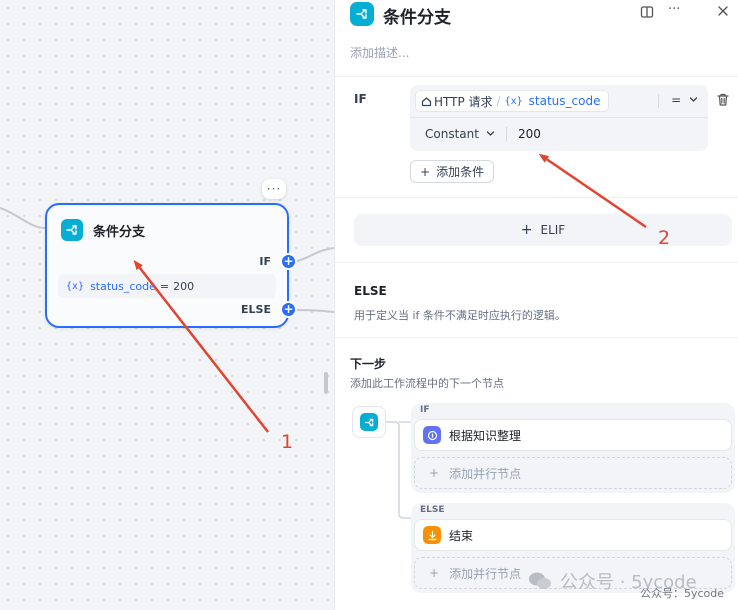  Describe the element at coordinates (564, 101) in the screenshot. I see `variable-name: status_code` at that location.